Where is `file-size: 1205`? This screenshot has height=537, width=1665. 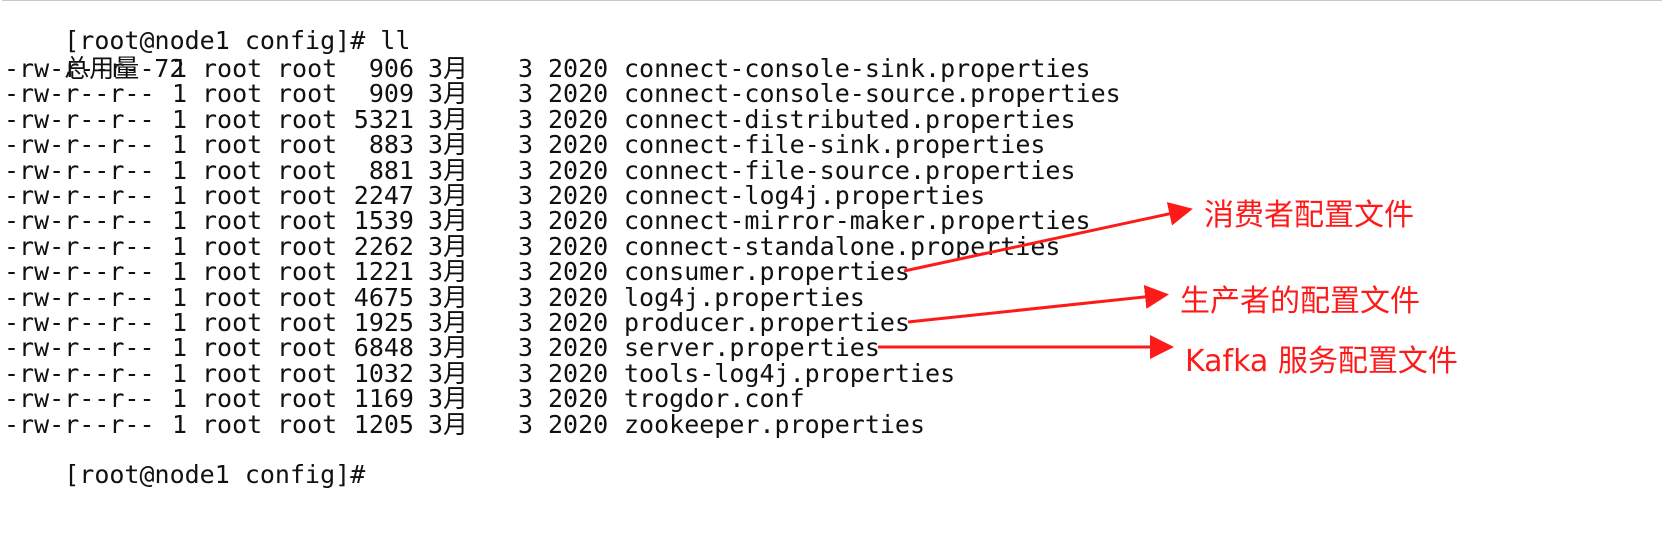
file-size: 1205 is located at coordinates (383, 424).